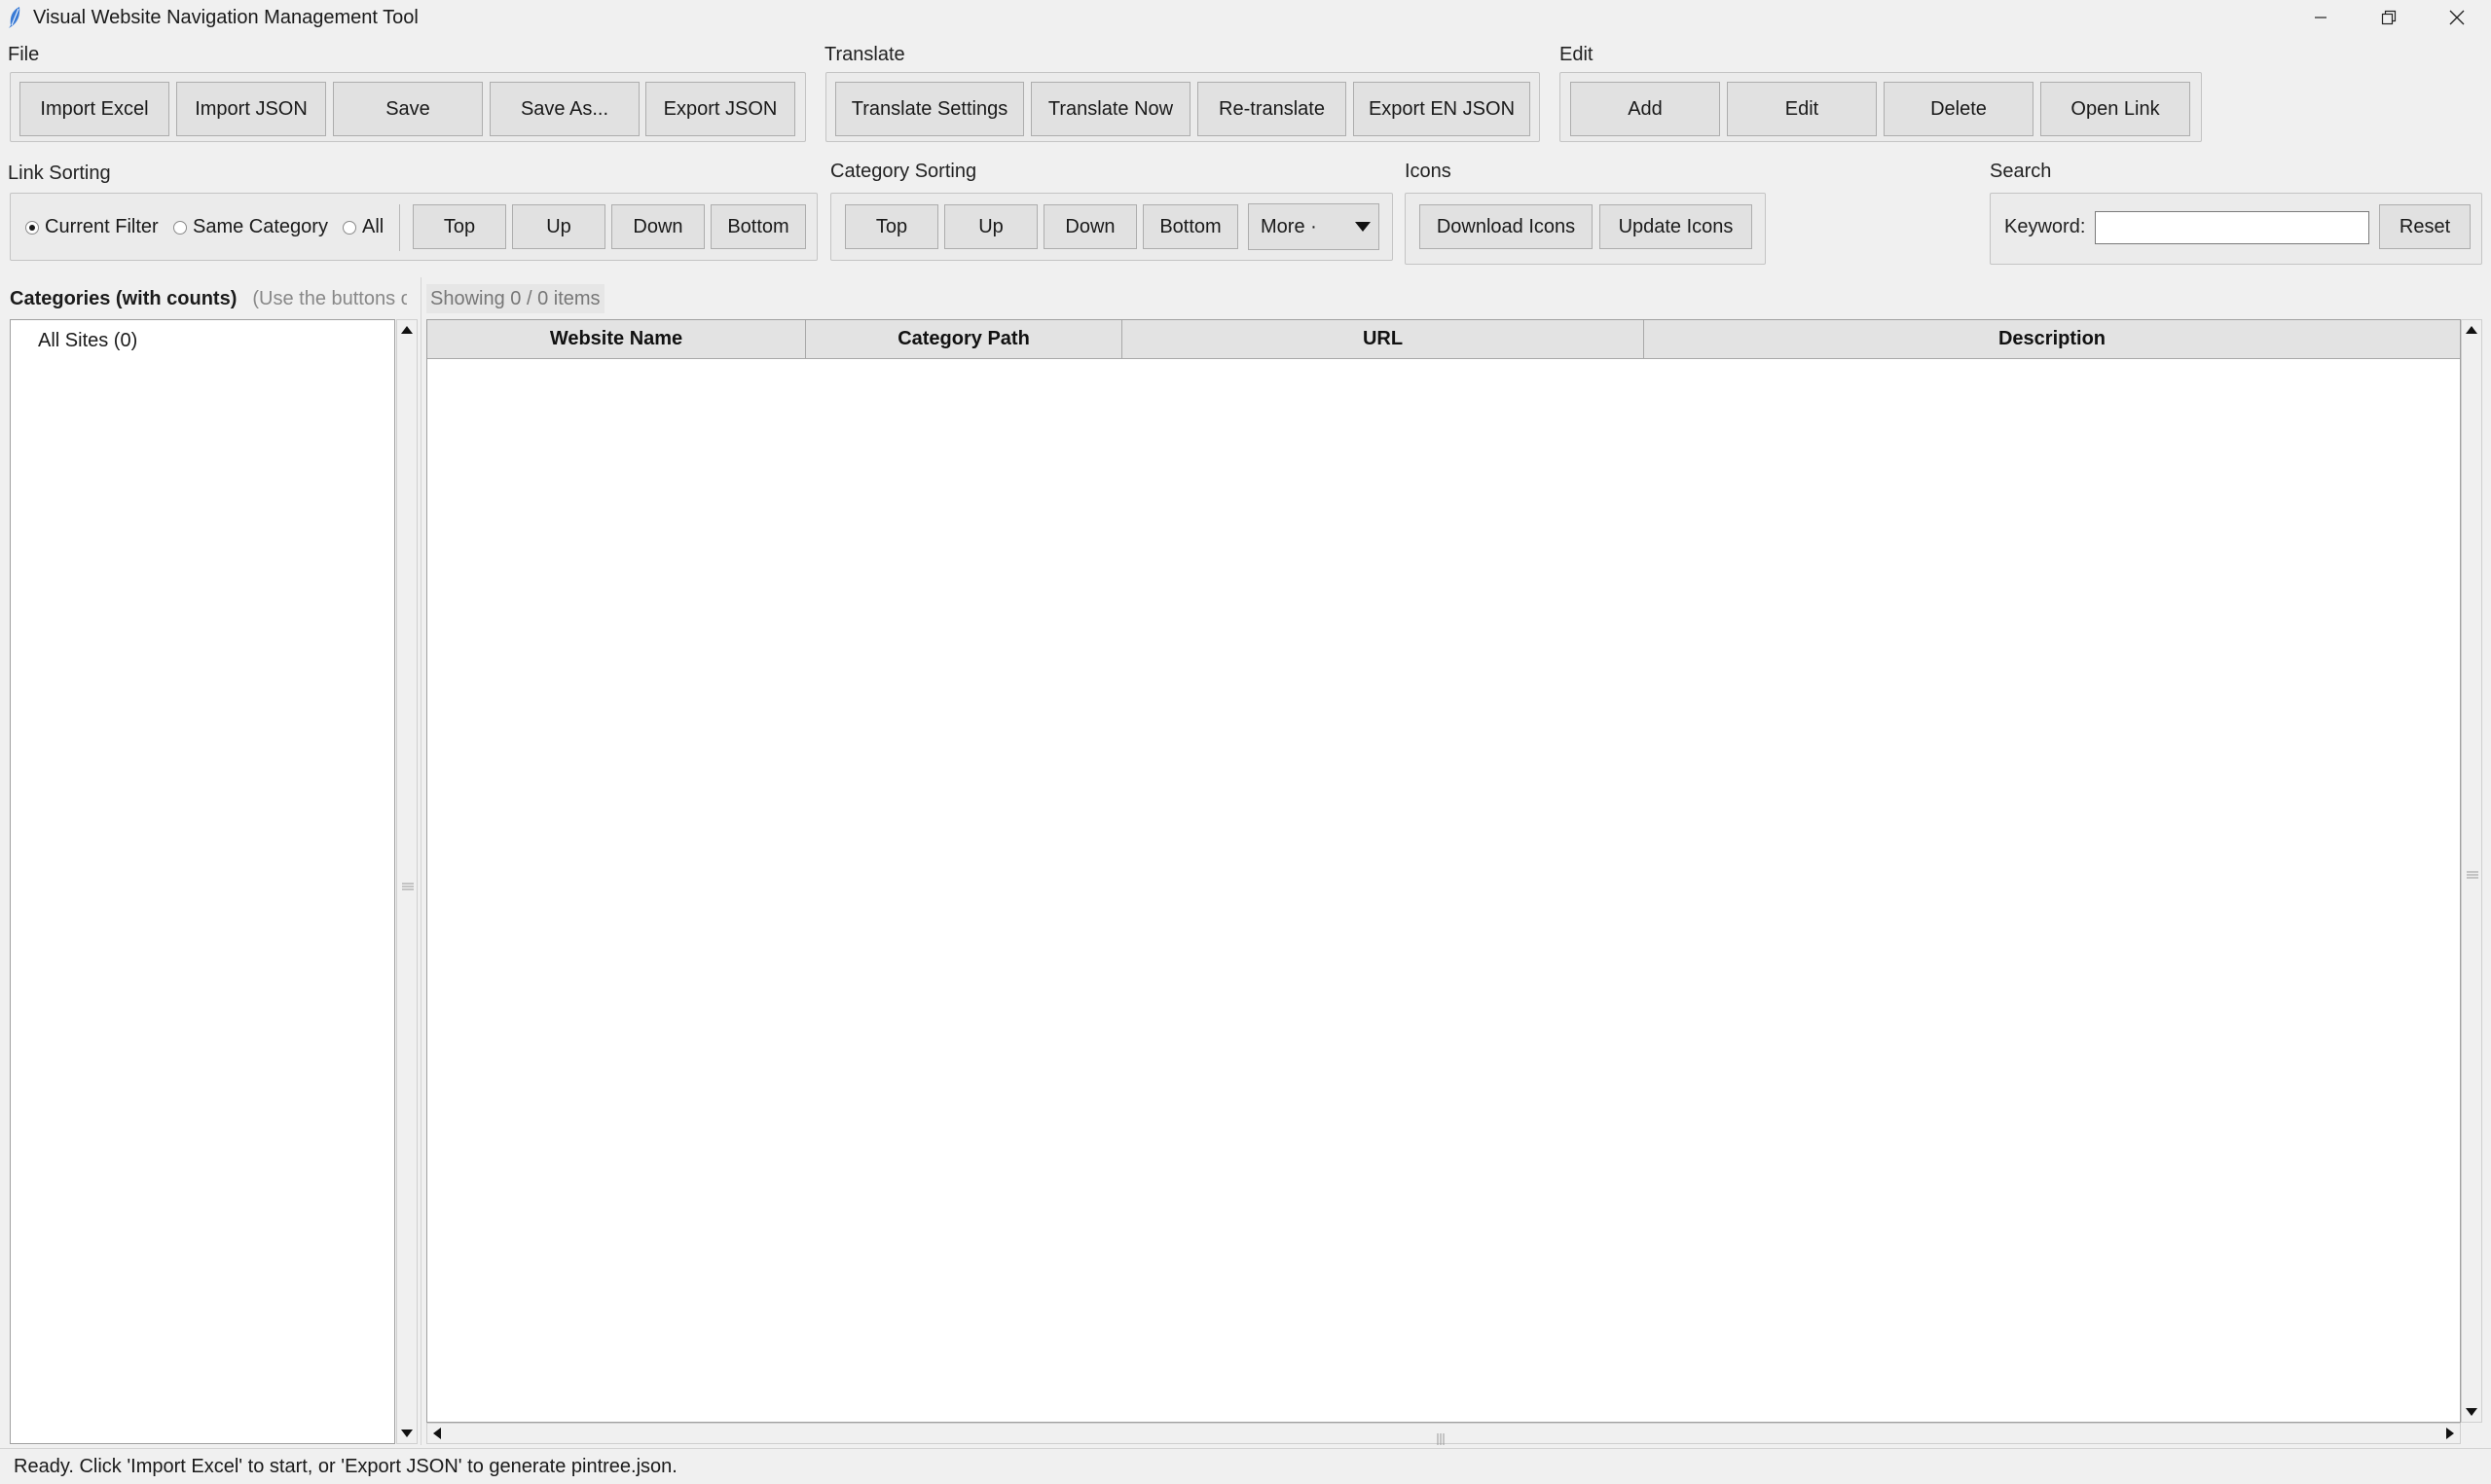 The height and width of the screenshot is (1484, 2491). What do you see at coordinates (2115, 109) in the screenshot?
I see `open-link-button: Open Link` at bounding box center [2115, 109].